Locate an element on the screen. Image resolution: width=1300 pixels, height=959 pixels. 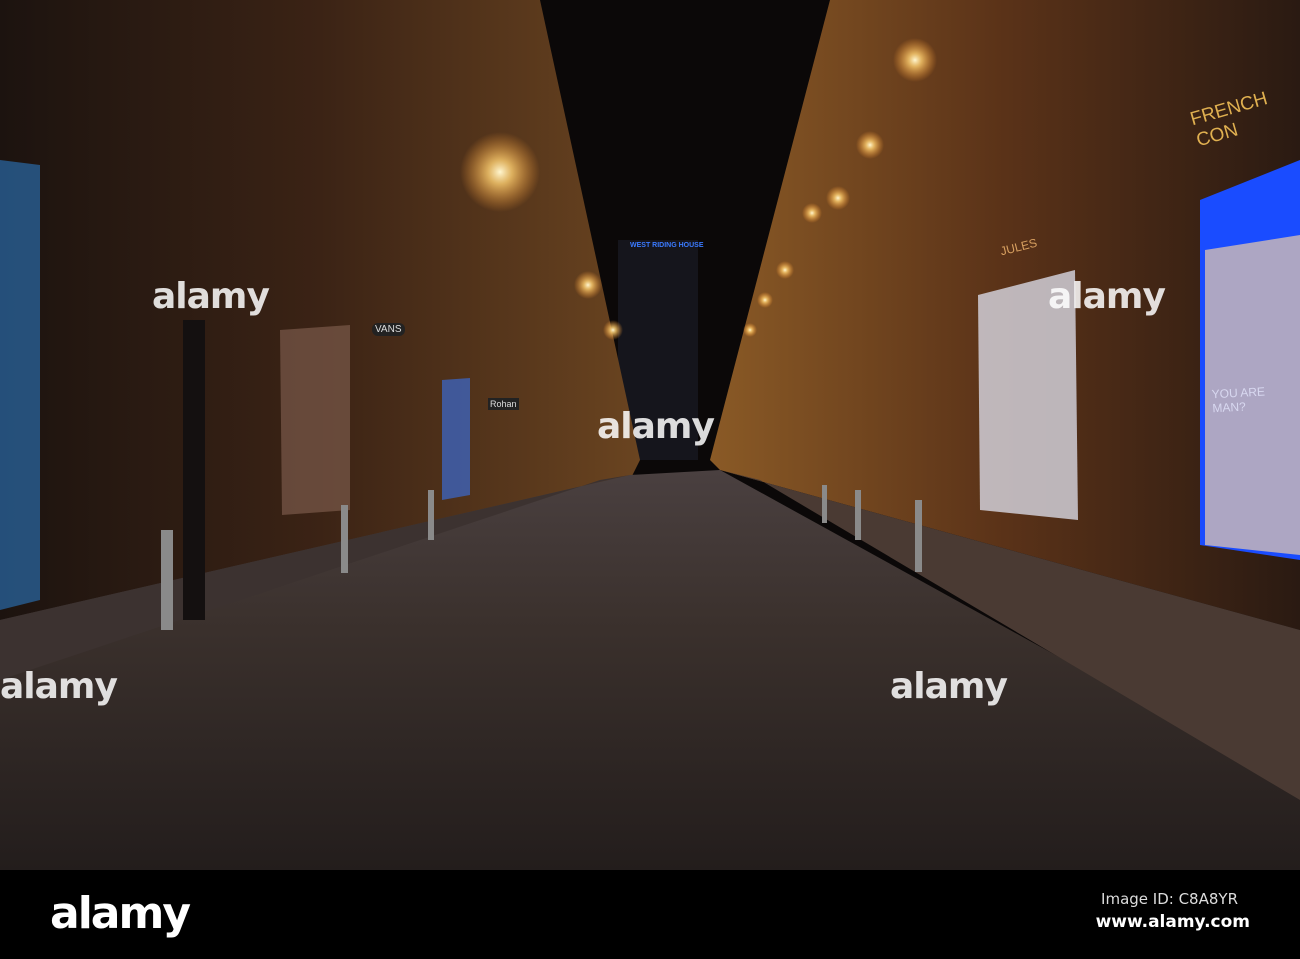
shop-window is located at coordinates (315, 420).